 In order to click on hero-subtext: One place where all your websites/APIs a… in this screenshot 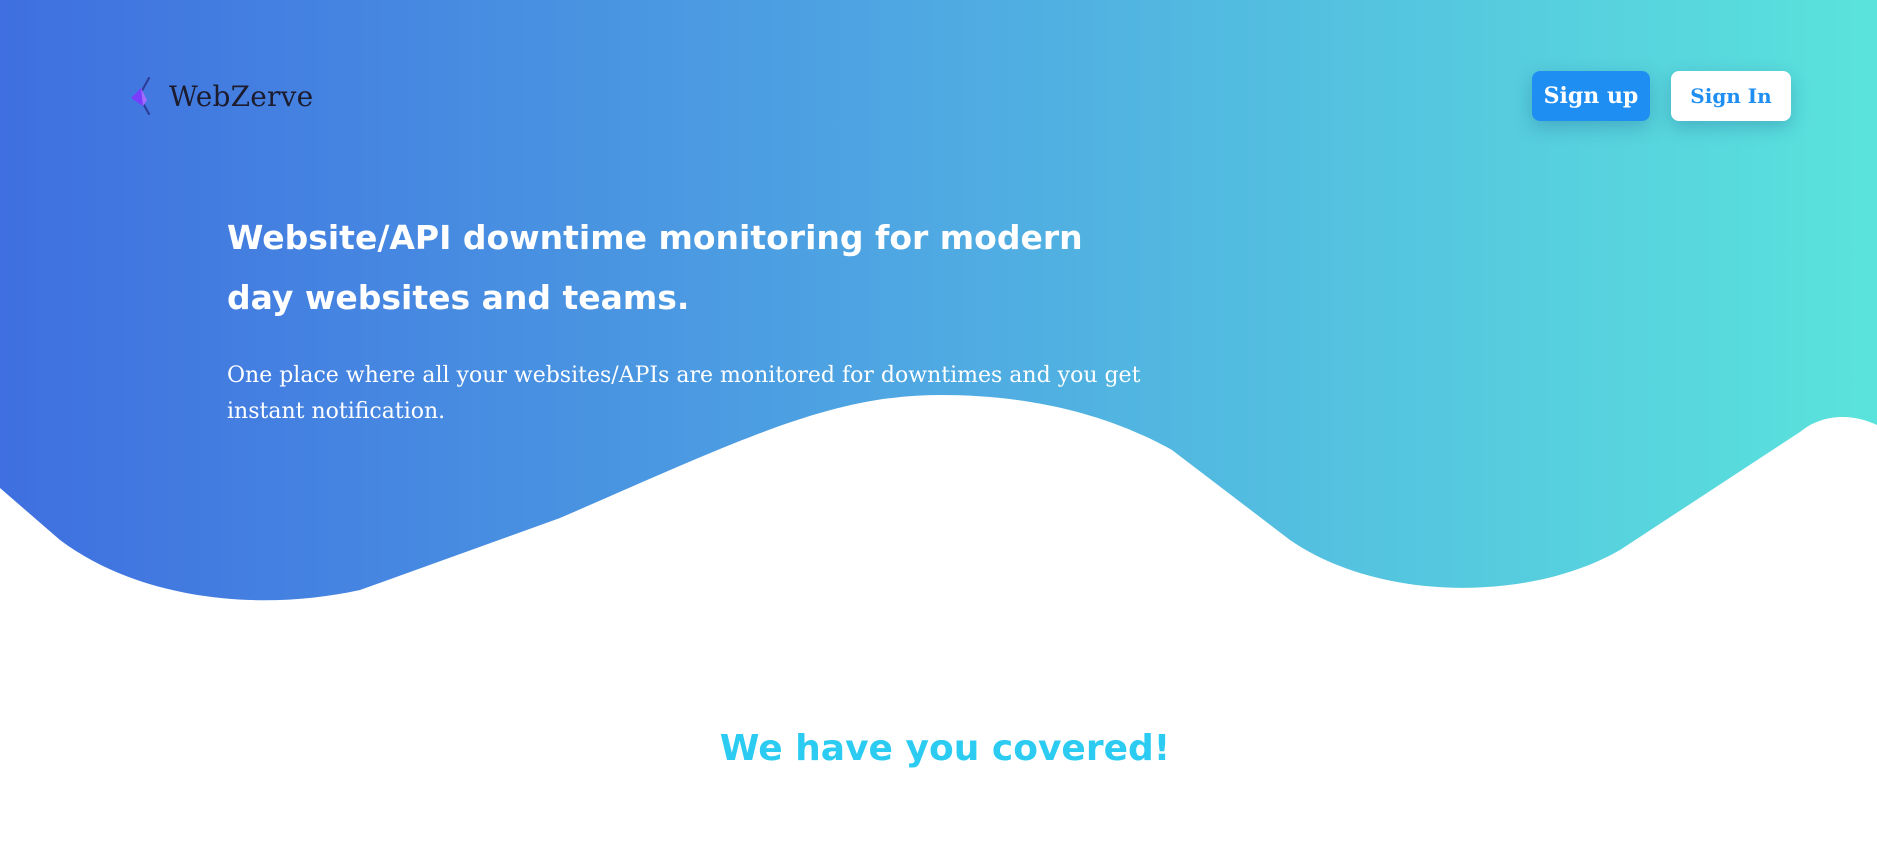, I will do `click(684, 393)`.